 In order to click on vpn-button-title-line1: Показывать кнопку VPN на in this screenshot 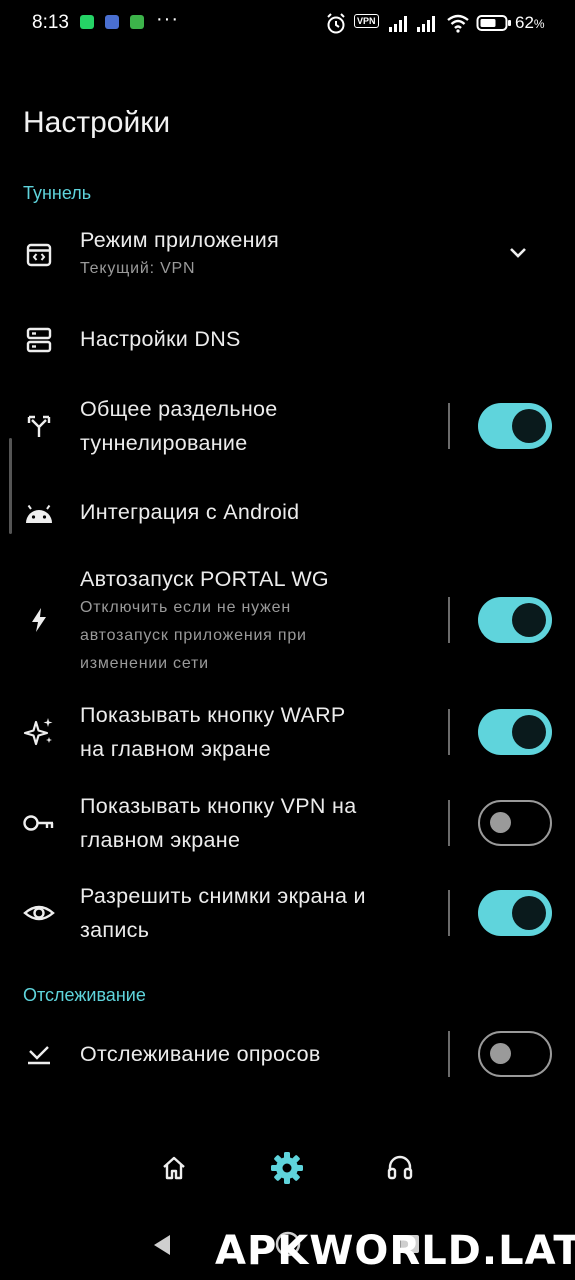, I will do `click(218, 806)`.